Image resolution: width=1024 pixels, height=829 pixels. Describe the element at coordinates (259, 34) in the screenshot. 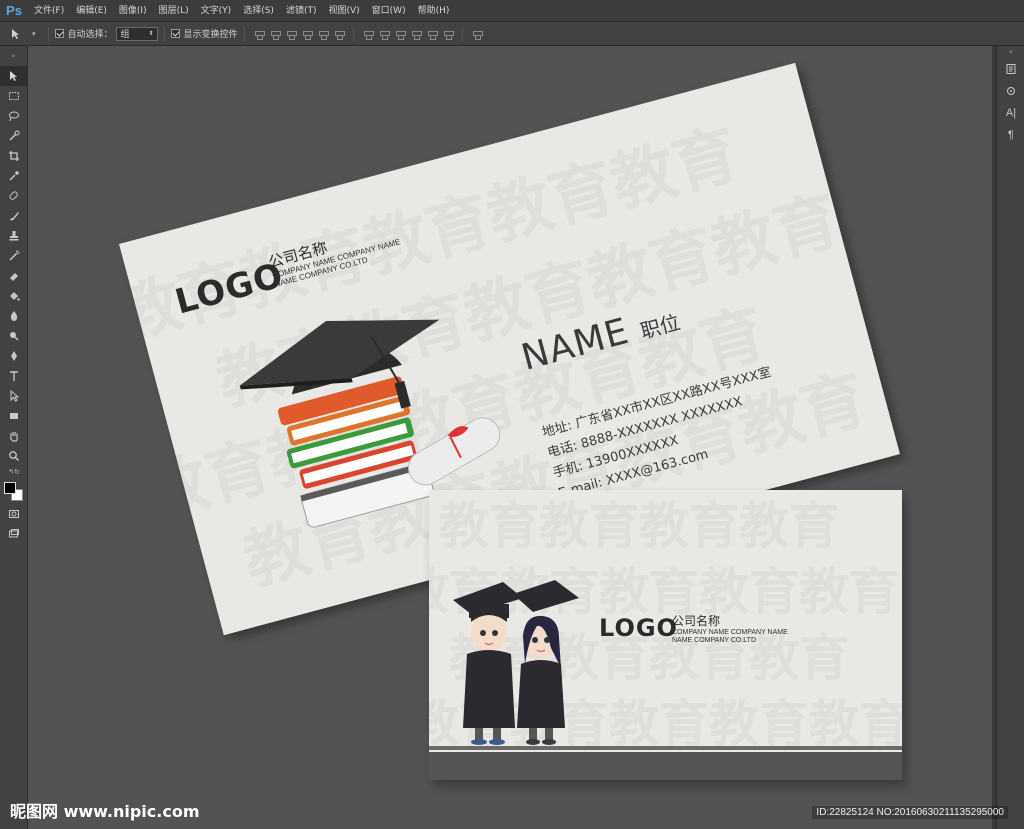

I see `align-top-icon` at that location.